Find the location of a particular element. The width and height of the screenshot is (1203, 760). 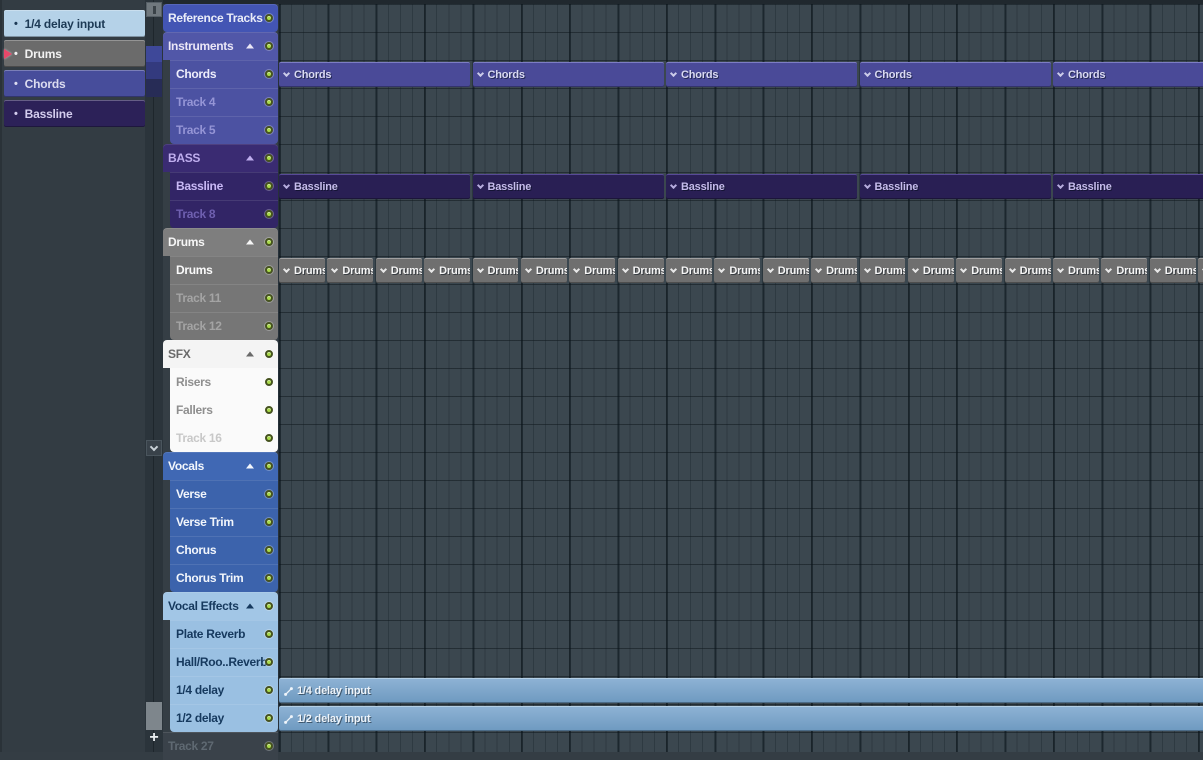

track-header-vocal-effects-22: Vocal Effects is located at coordinates (220, 606).